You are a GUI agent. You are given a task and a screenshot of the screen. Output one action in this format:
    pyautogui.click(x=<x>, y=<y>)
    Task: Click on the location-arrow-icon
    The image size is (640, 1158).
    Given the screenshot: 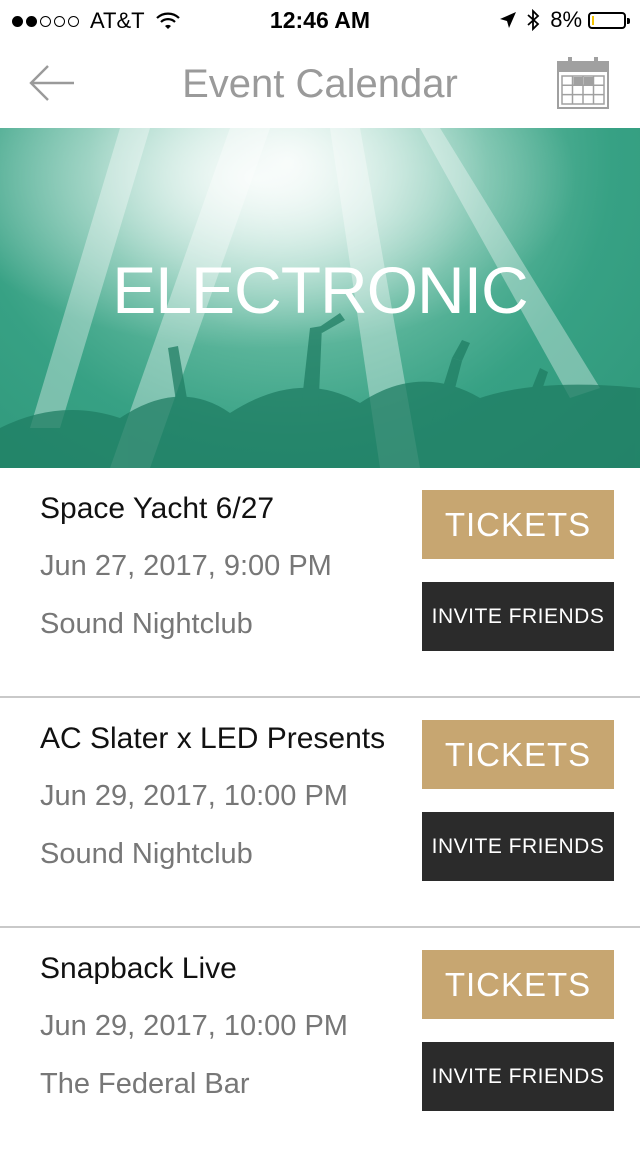 What is the action you would take?
    pyautogui.click(x=508, y=20)
    